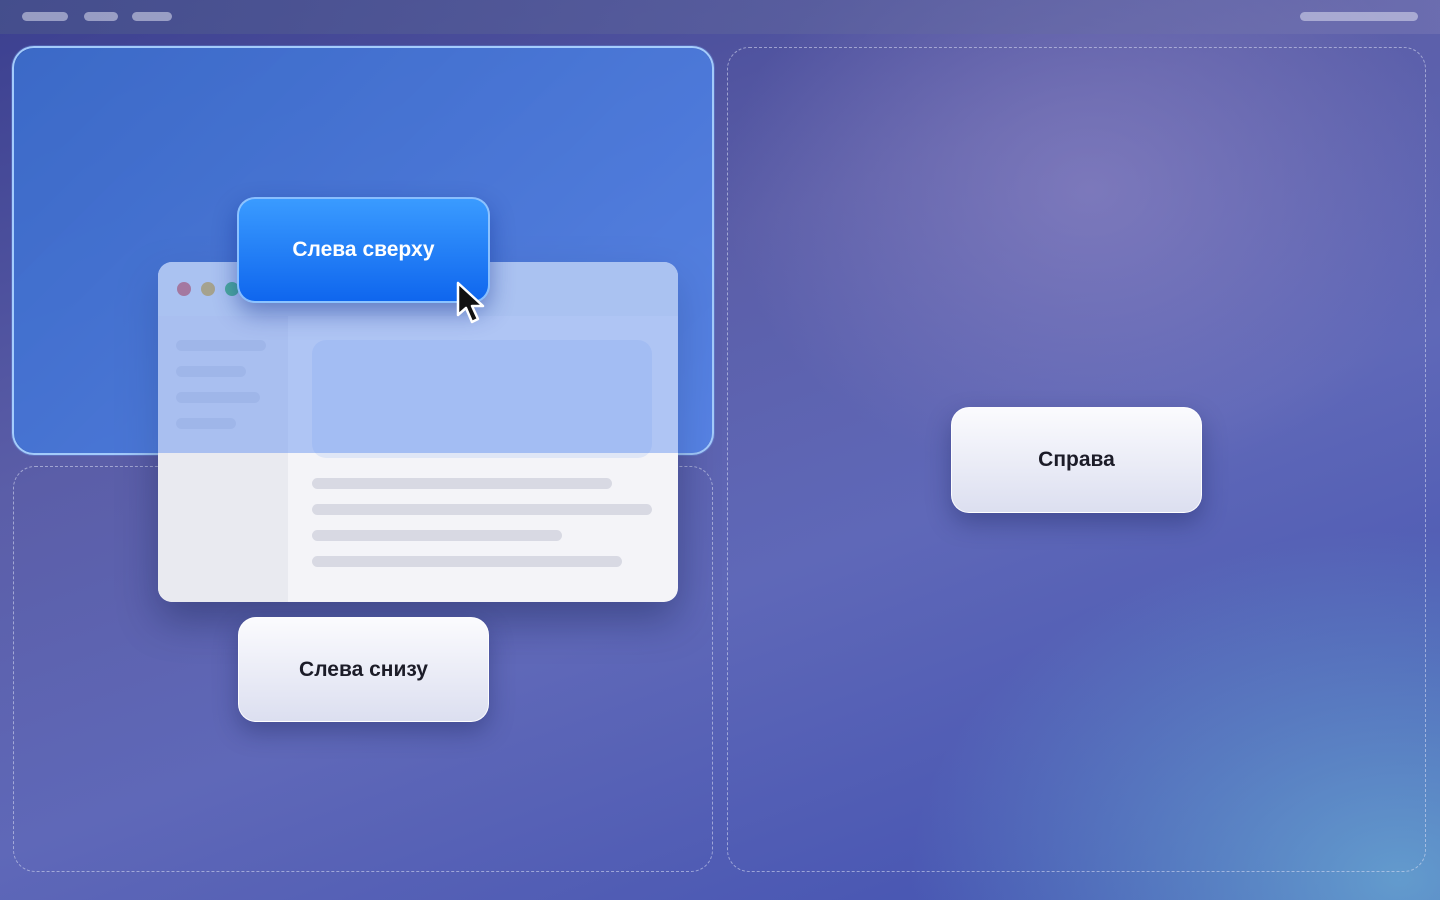  I want to click on content-card, so click(482, 399).